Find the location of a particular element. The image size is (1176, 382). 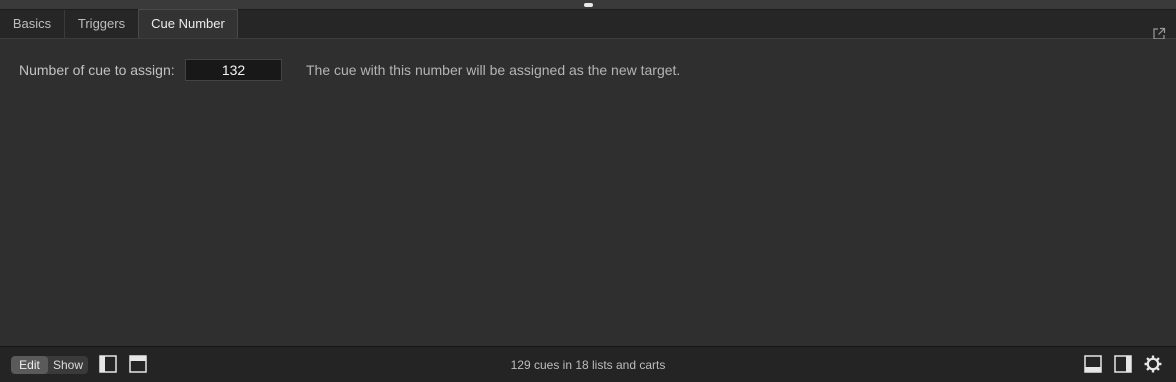

cue-count-status: 129 cues in 18 lists and carts is located at coordinates (588, 365).